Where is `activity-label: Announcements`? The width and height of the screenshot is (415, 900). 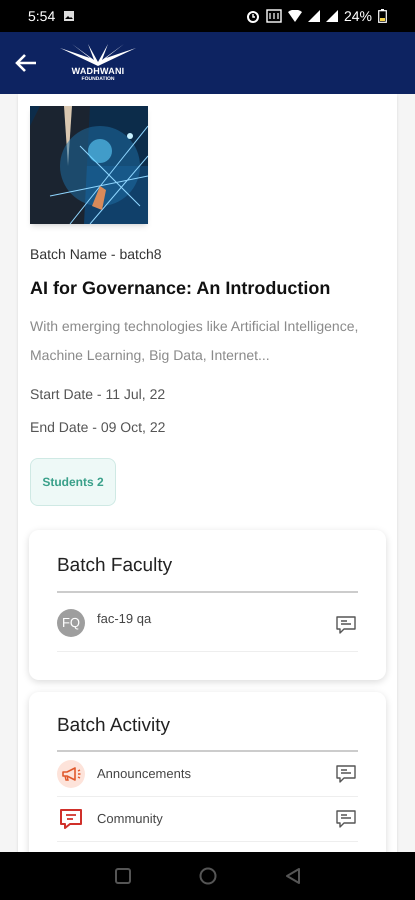 activity-label: Announcements is located at coordinates (144, 774).